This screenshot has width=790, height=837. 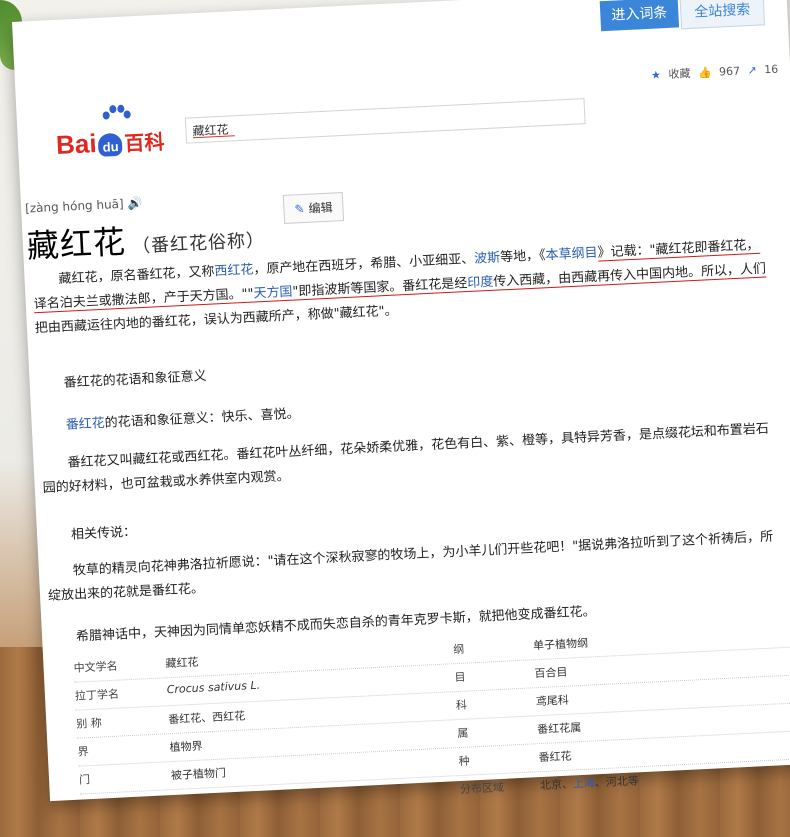 I want to click on link-xihonghua: 西红花, so click(x=234, y=271).